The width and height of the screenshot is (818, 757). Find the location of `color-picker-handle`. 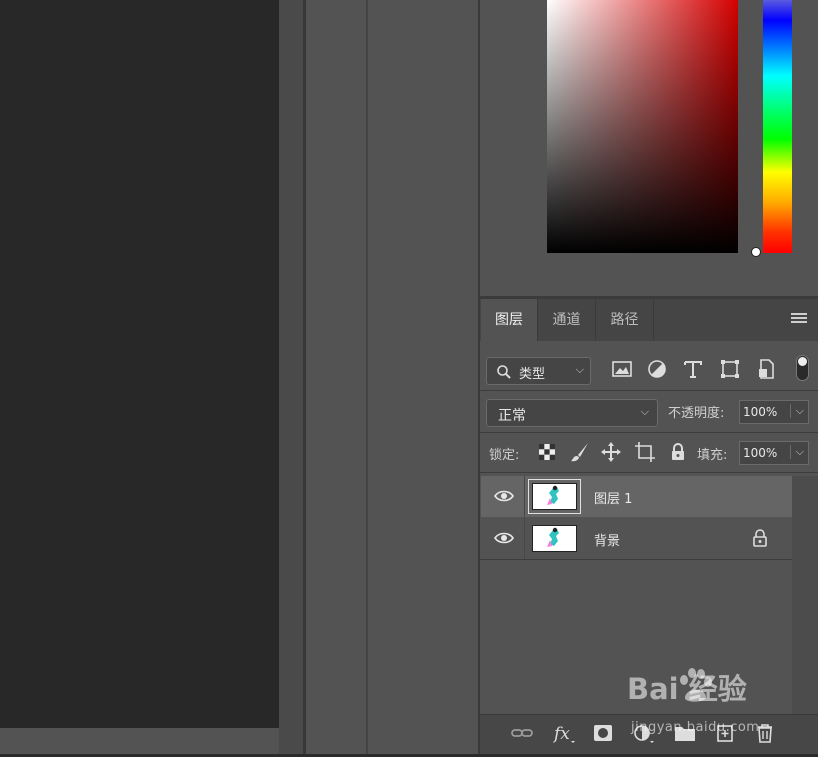

color-picker-handle is located at coordinates (756, 252).